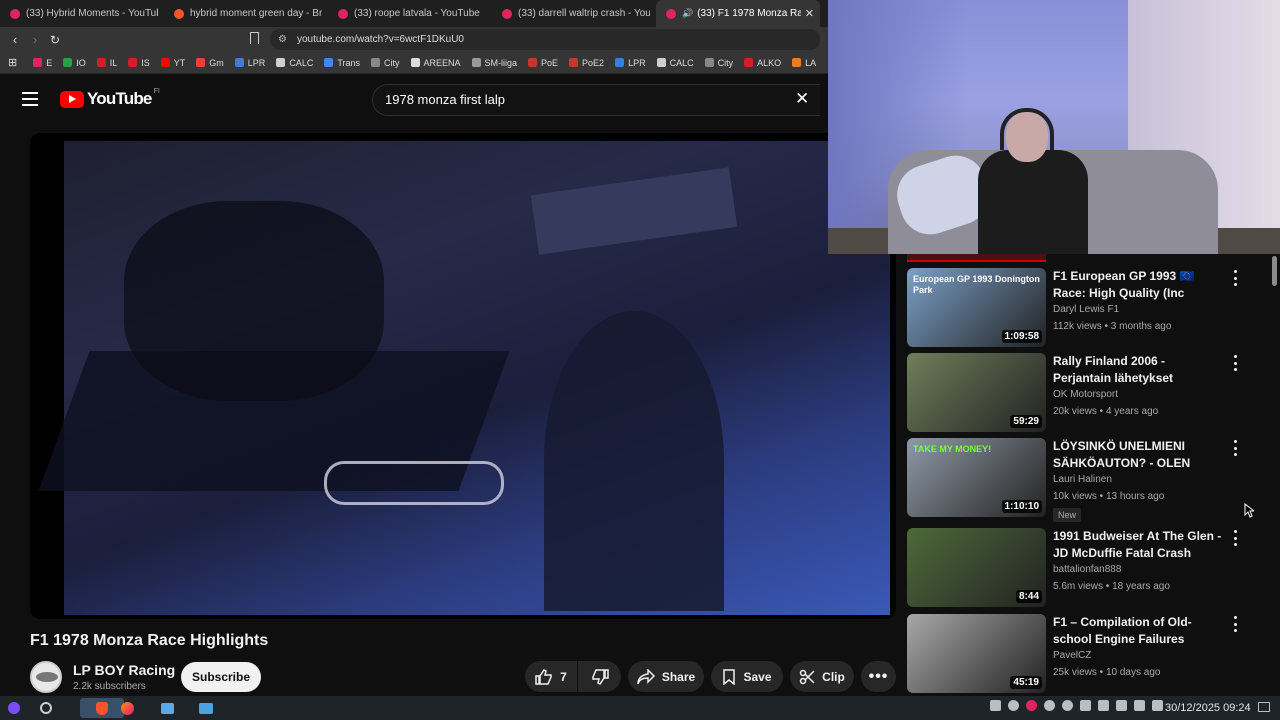 This screenshot has height=720, width=1280. Describe the element at coordinates (12, 62) in the screenshot. I see `apps-grid-icon: ⊞` at that location.